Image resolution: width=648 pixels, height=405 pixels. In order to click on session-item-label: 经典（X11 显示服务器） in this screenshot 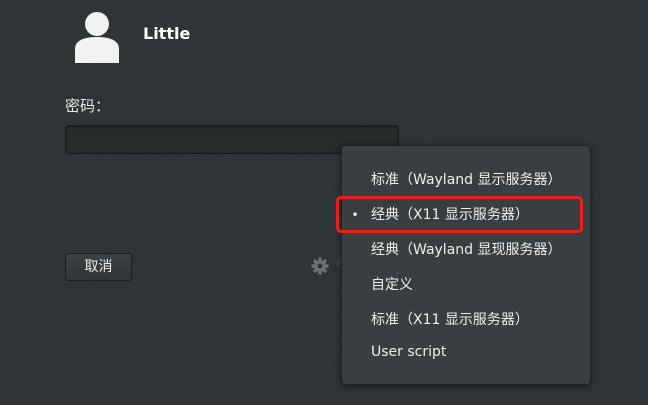, I will do `click(450, 215)`.